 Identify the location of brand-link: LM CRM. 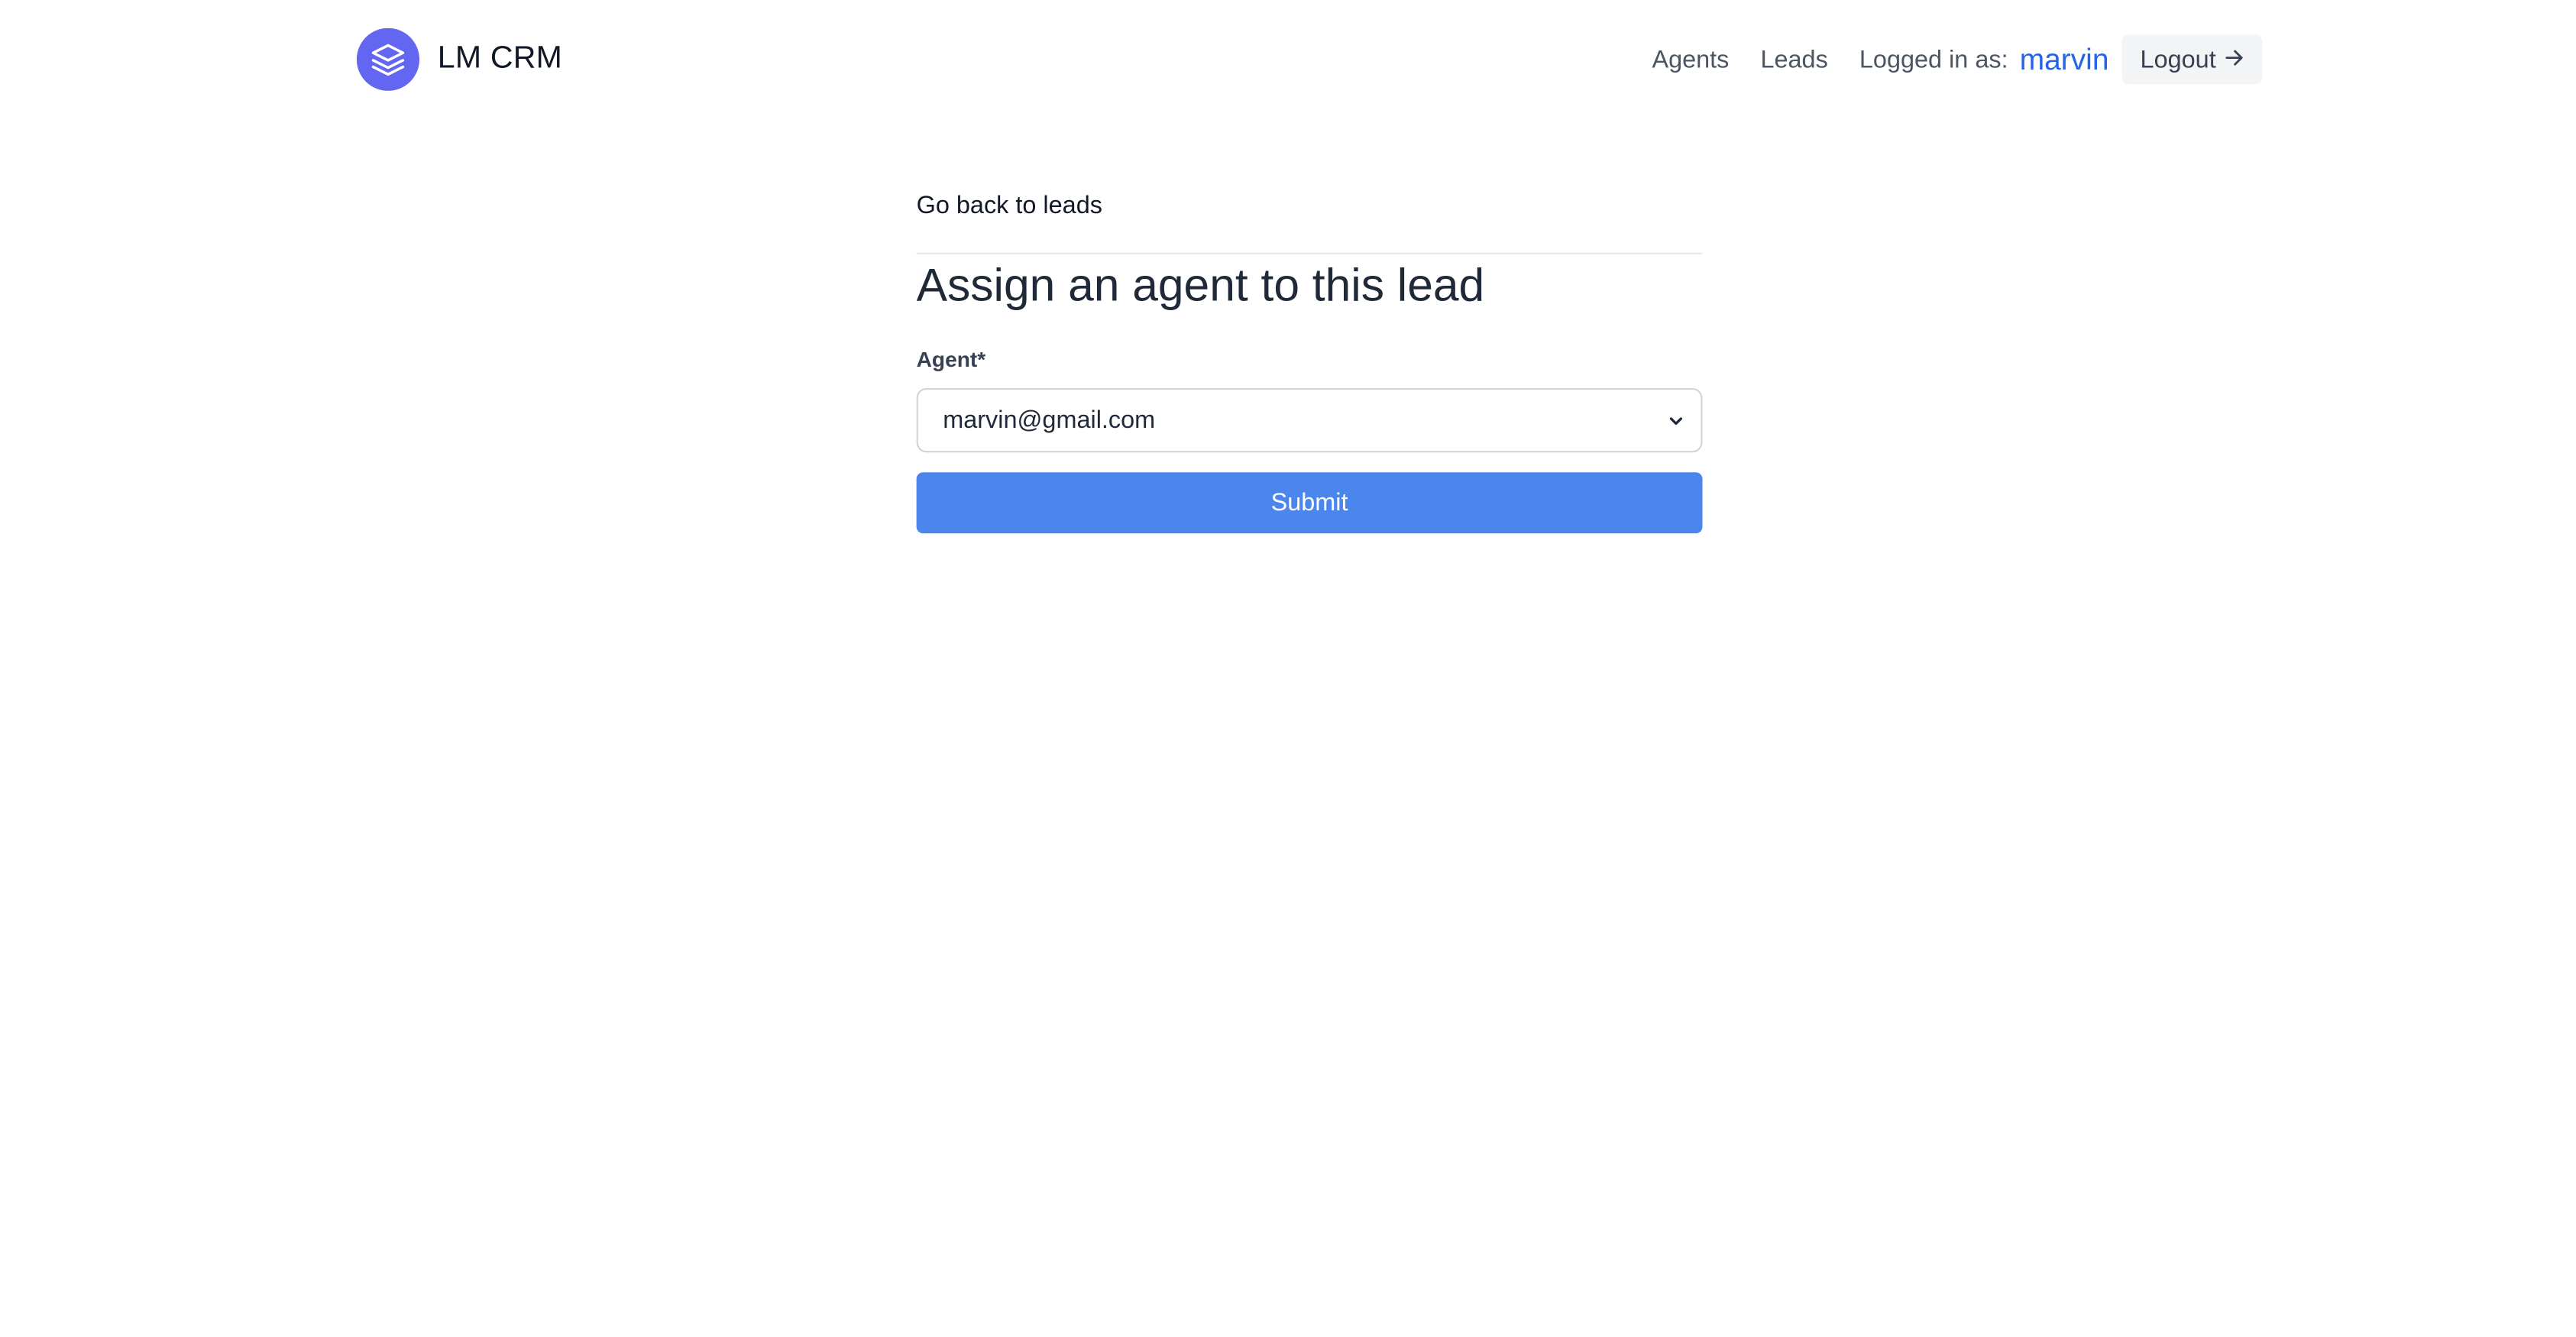
(459, 59).